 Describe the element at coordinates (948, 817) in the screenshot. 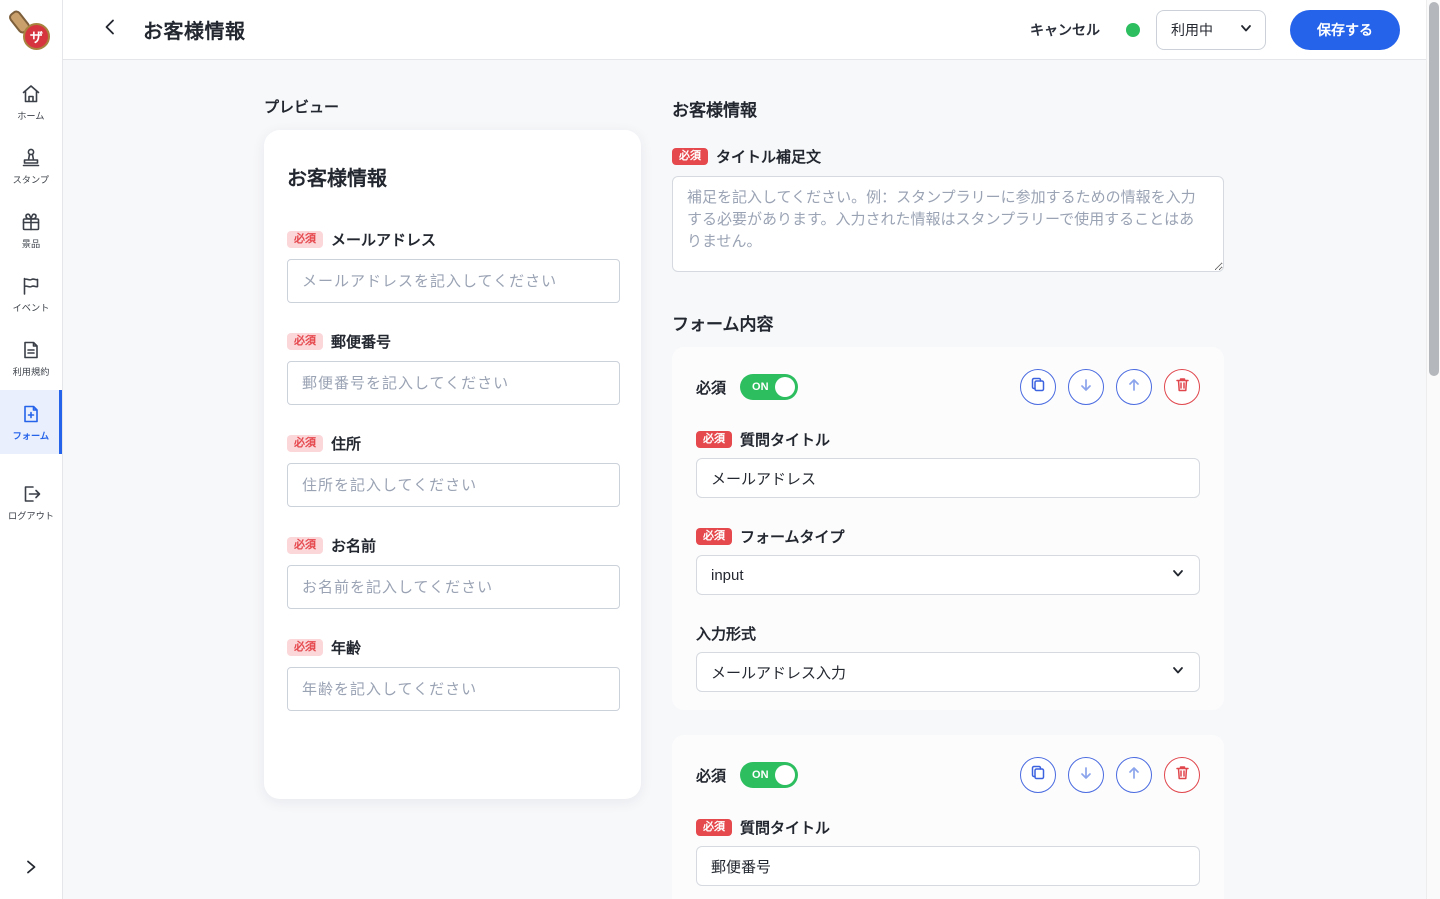

I see `question-card-2: 必須 ON 必須 質問タイトル 郵便番号` at that location.